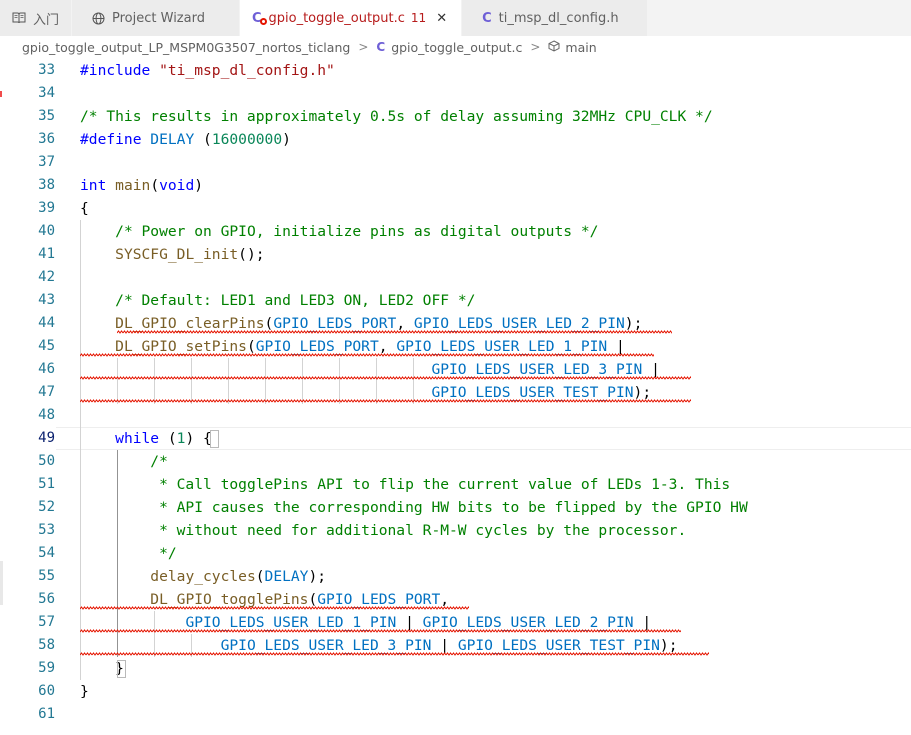  What do you see at coordinates (177, 254) in the screenshot?
I see `code-token: SYSCFG_DL_init` at bounding box center [177, 254].